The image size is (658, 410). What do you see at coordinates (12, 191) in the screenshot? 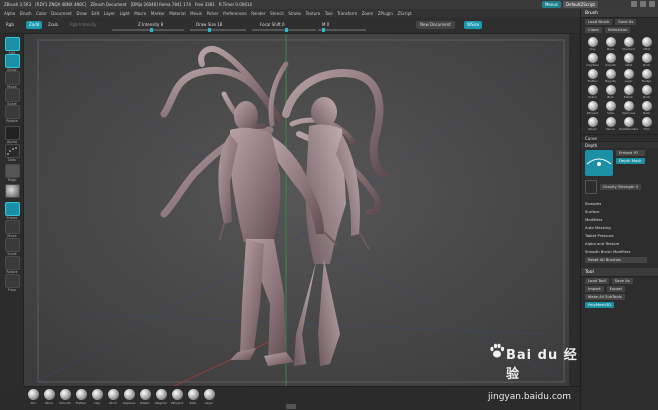
I see `material-swatch` at bounding box center [12, 191].